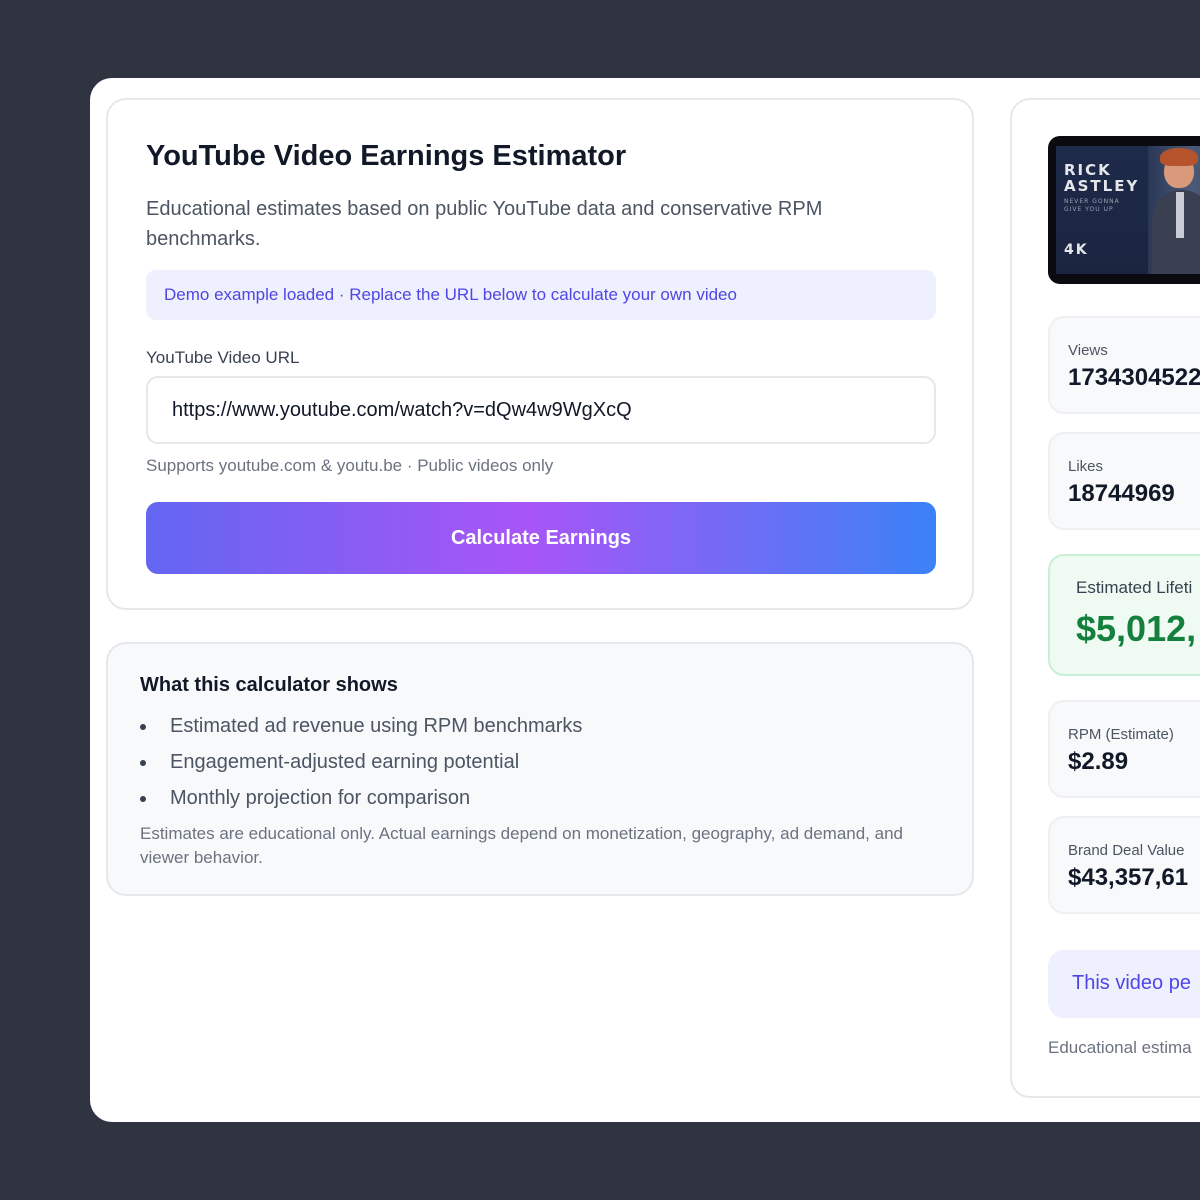 This screenshot has width=1200, height=1200. I want to click on views-label: Views, so click(1088, 350).